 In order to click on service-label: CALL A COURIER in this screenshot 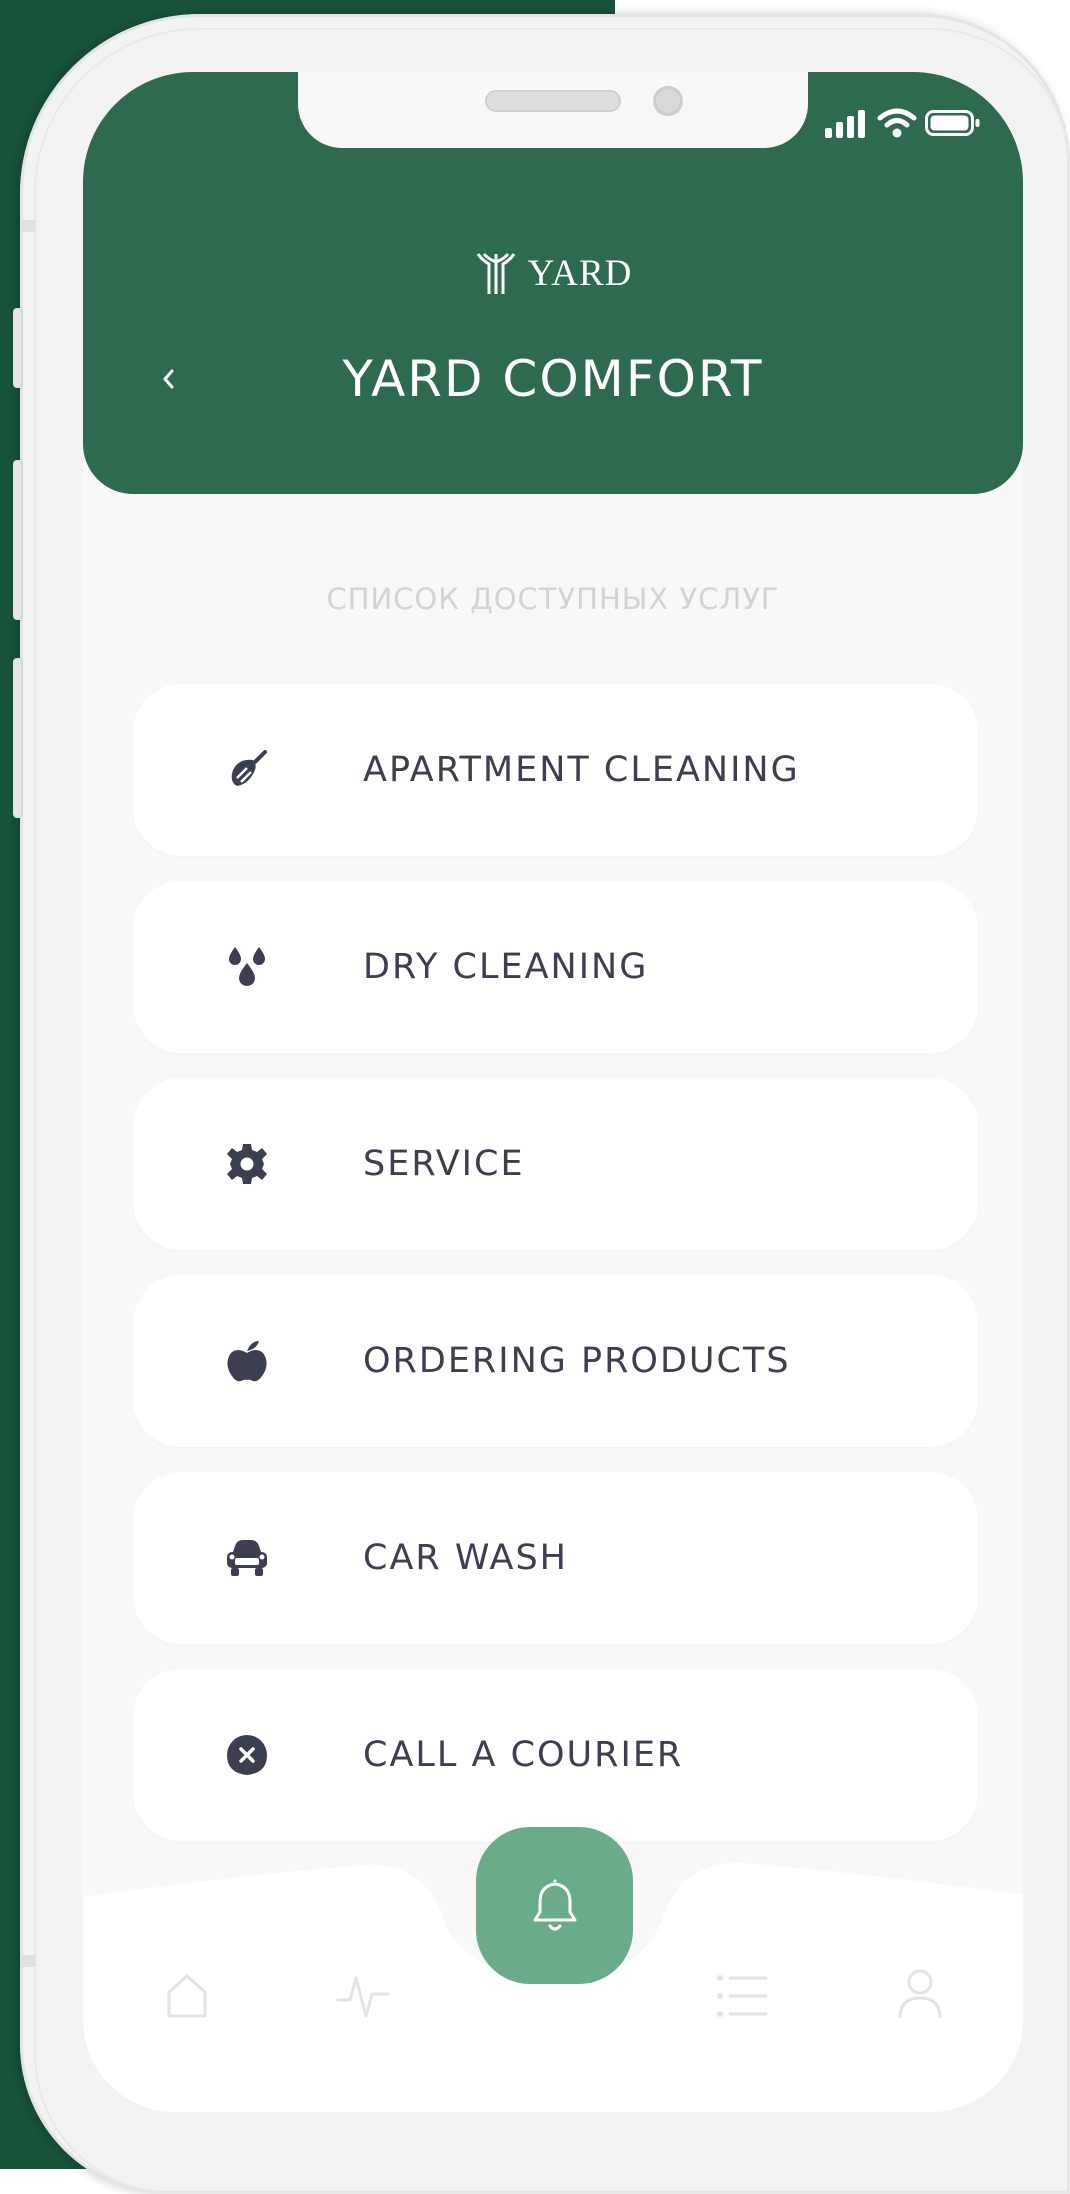, I will do `click(523, 1755)`.